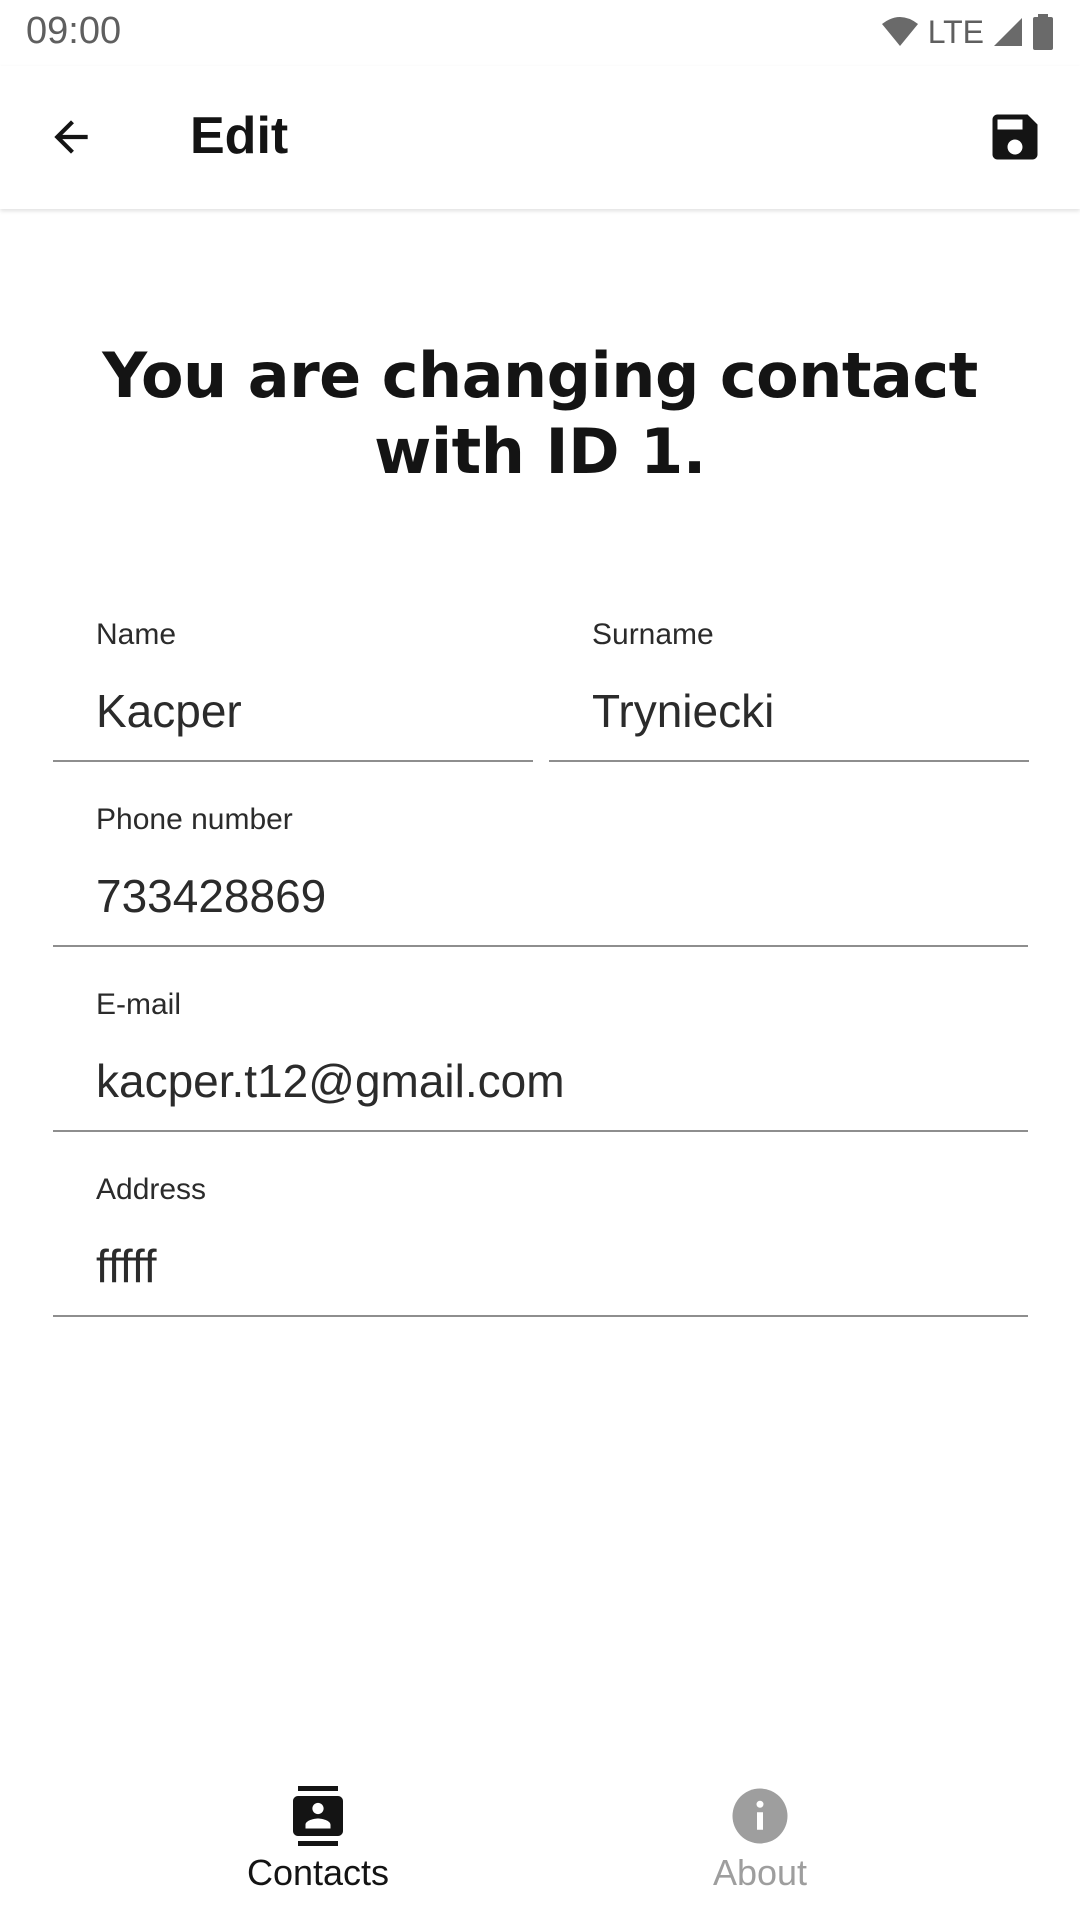 The width and height of the screenshot is (1080, 1920). Describe the element at coordinates (540, 1316) in the screenshot. I see `address-underline` at that location.